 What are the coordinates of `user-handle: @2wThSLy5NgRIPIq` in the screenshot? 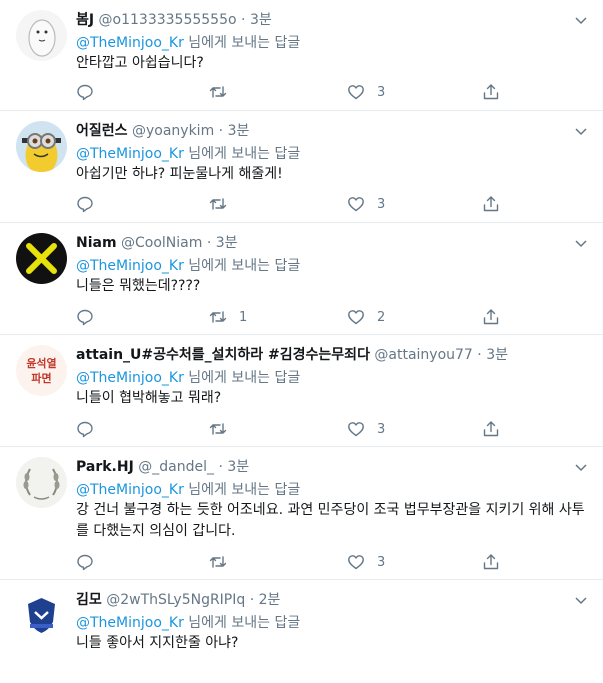 It's located at (175, 600).